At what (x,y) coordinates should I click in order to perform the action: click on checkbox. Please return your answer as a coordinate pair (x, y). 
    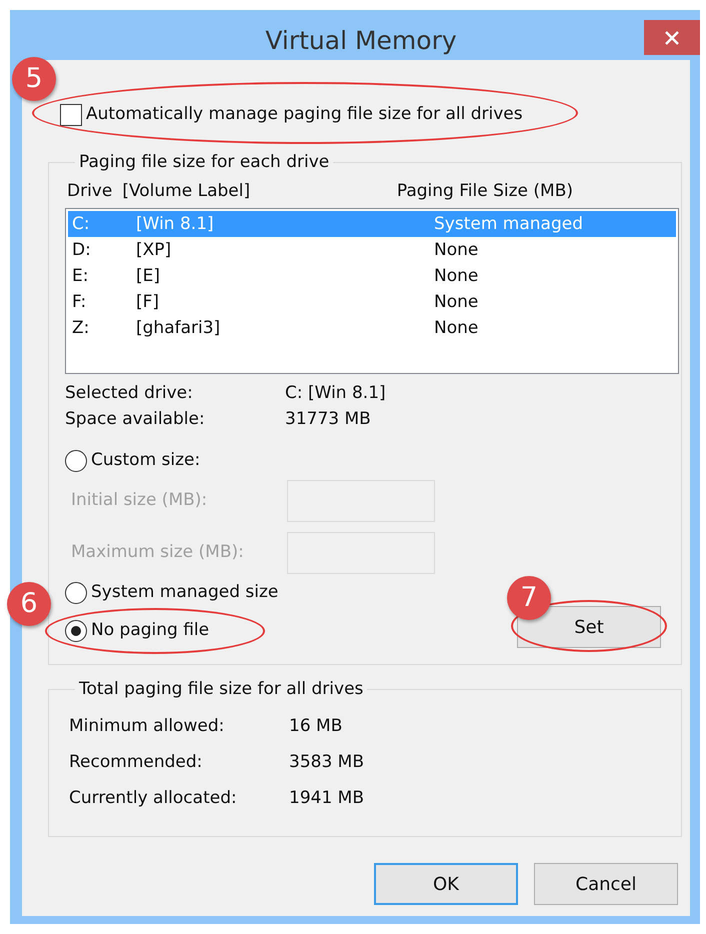
    Looking at the image, I should click on (71, 115).